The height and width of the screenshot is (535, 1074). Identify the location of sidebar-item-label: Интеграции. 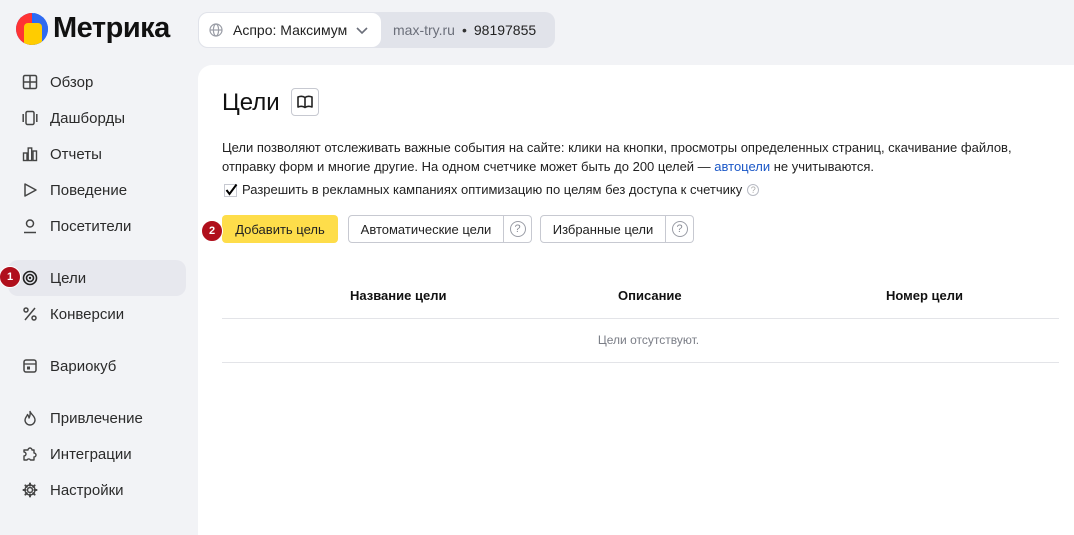
(91, 454).